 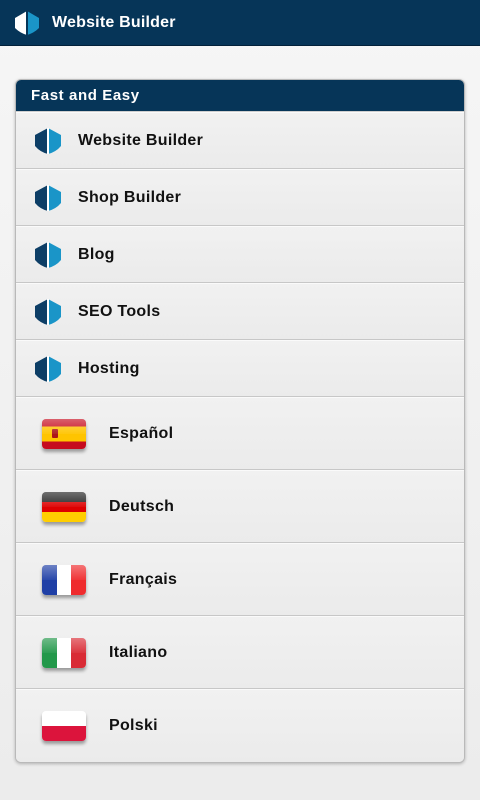 I want to click on menu-item-label: SEO Tools, so click(x=119, y=311).